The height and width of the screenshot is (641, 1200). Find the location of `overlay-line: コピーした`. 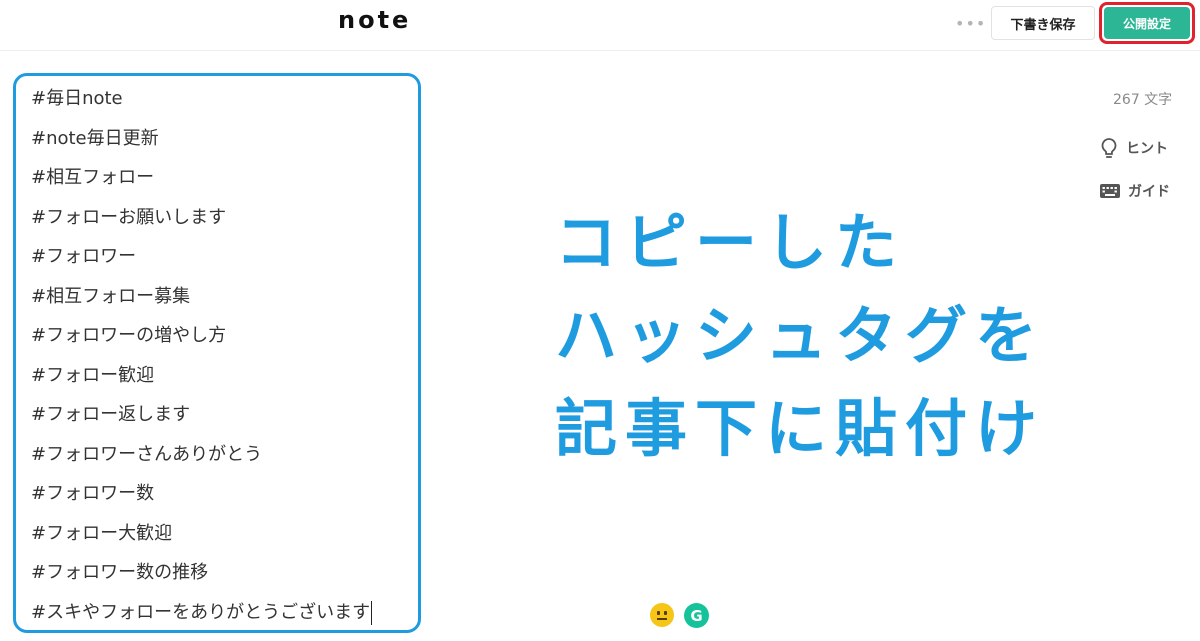

overlay-line: コピーした is located at coordinates (730, 242).